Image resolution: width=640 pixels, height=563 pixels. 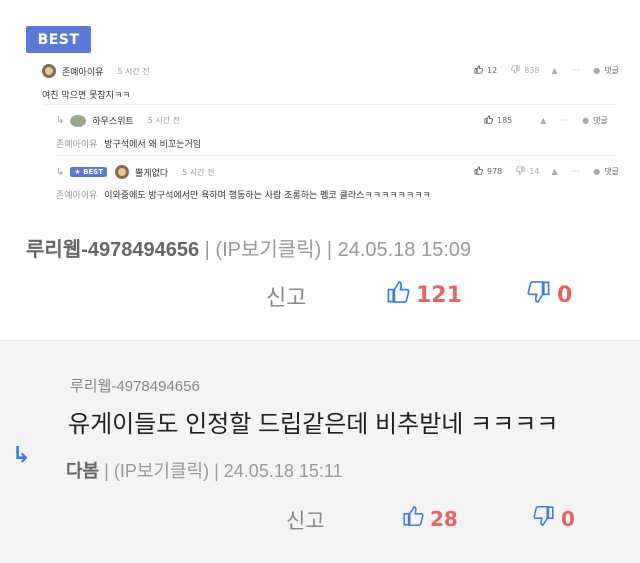 What do you see at coordinates (151, 172) in the screenshot?
I see `comment-author: 뿔게없다` at bounding box center [151, 172].